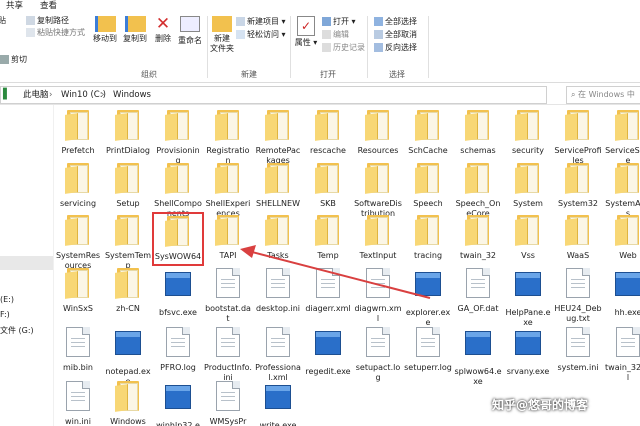  What do you see at coordinates (228, 191) in the screenshot?
I see `file-item: ShellExperiences` at bounding box center [228, 191].